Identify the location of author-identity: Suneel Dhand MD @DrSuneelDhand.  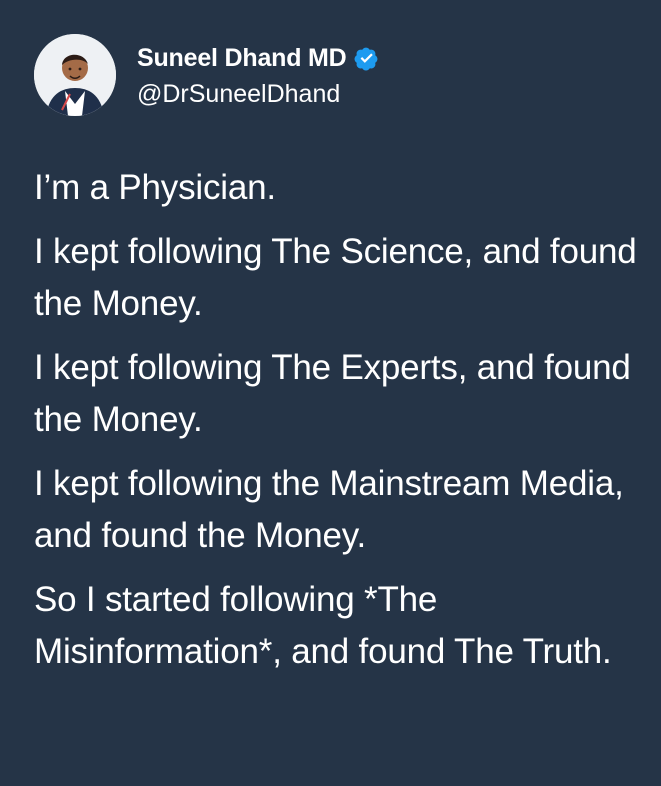
(258, 75).